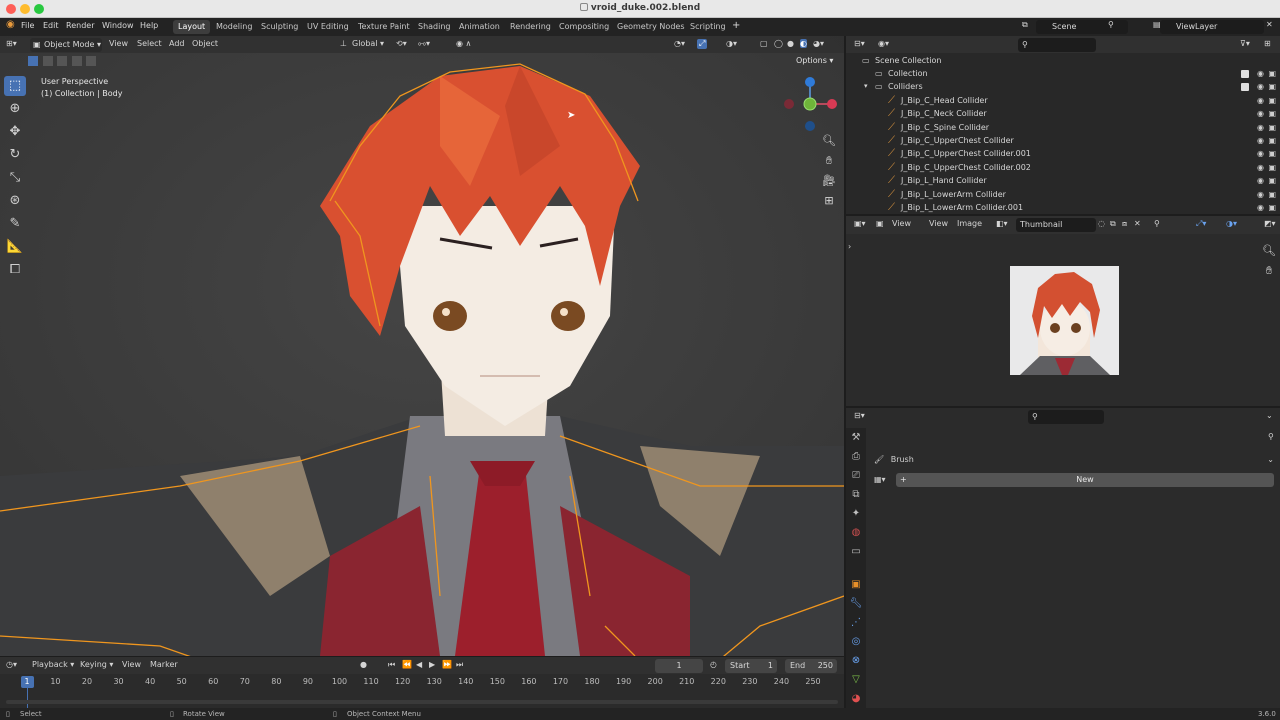 The width and height of the screenshot is (1280, 720). What do you see at coordinates (1231, 223) in the screenshot?
I see `image-overlay-icon: ◑▾` at bounding box center [1231, 223].